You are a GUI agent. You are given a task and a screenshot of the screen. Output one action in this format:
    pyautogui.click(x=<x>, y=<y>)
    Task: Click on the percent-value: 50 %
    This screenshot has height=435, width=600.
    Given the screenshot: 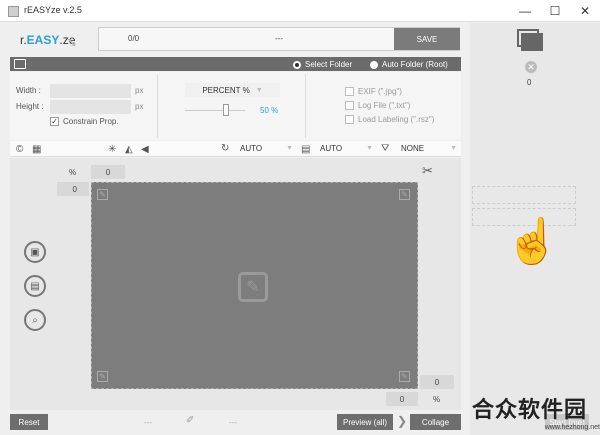 What is the action you would take?
    pyautogui.click(x=269, y=110)
    